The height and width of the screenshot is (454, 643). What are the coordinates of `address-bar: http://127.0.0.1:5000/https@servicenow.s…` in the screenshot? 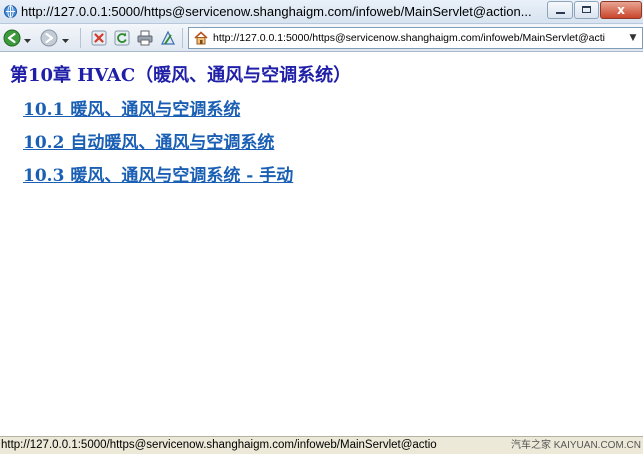 It's located at (415, 38).